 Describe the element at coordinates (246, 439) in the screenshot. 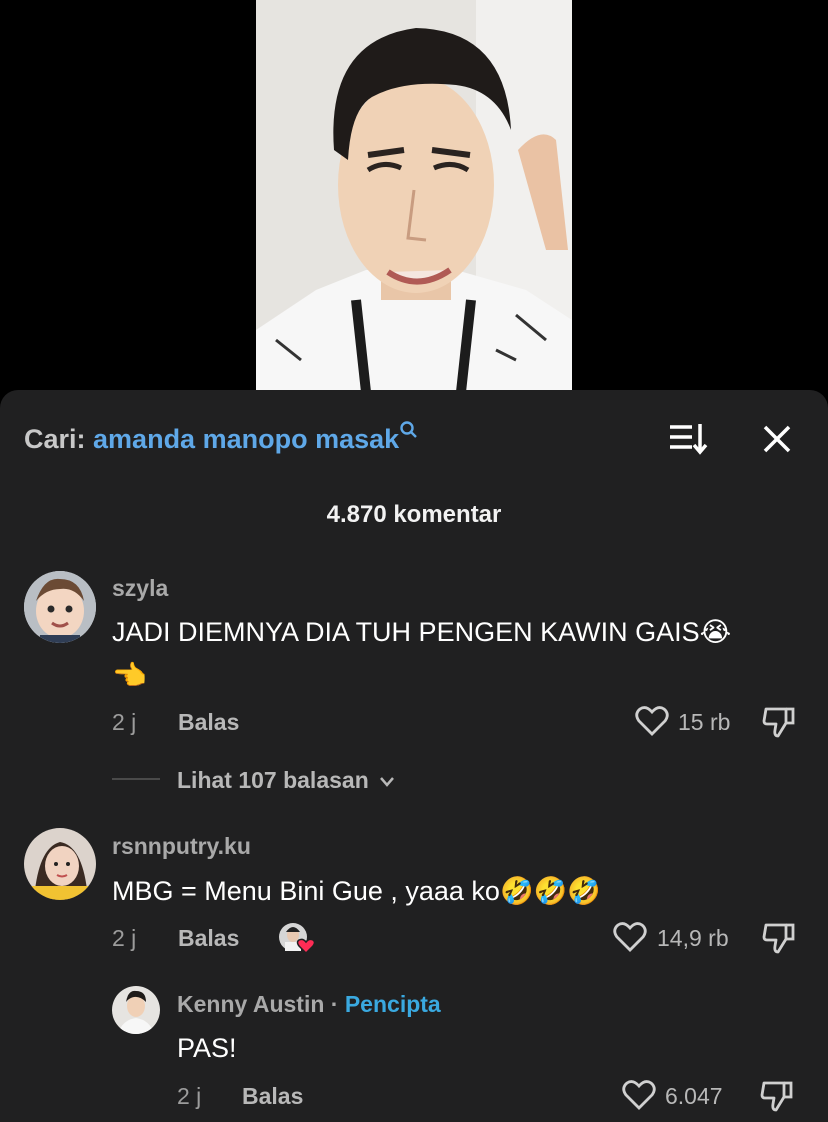

I see `search-query: amanda manopo masak` at that location.